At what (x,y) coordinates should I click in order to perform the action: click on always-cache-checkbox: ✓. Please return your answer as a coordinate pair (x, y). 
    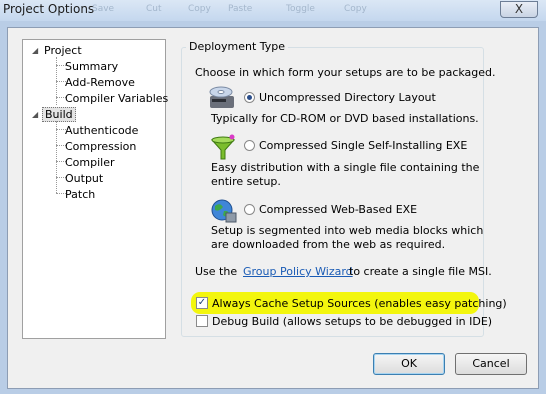
    Looking at the image, I should click on (202, 303).